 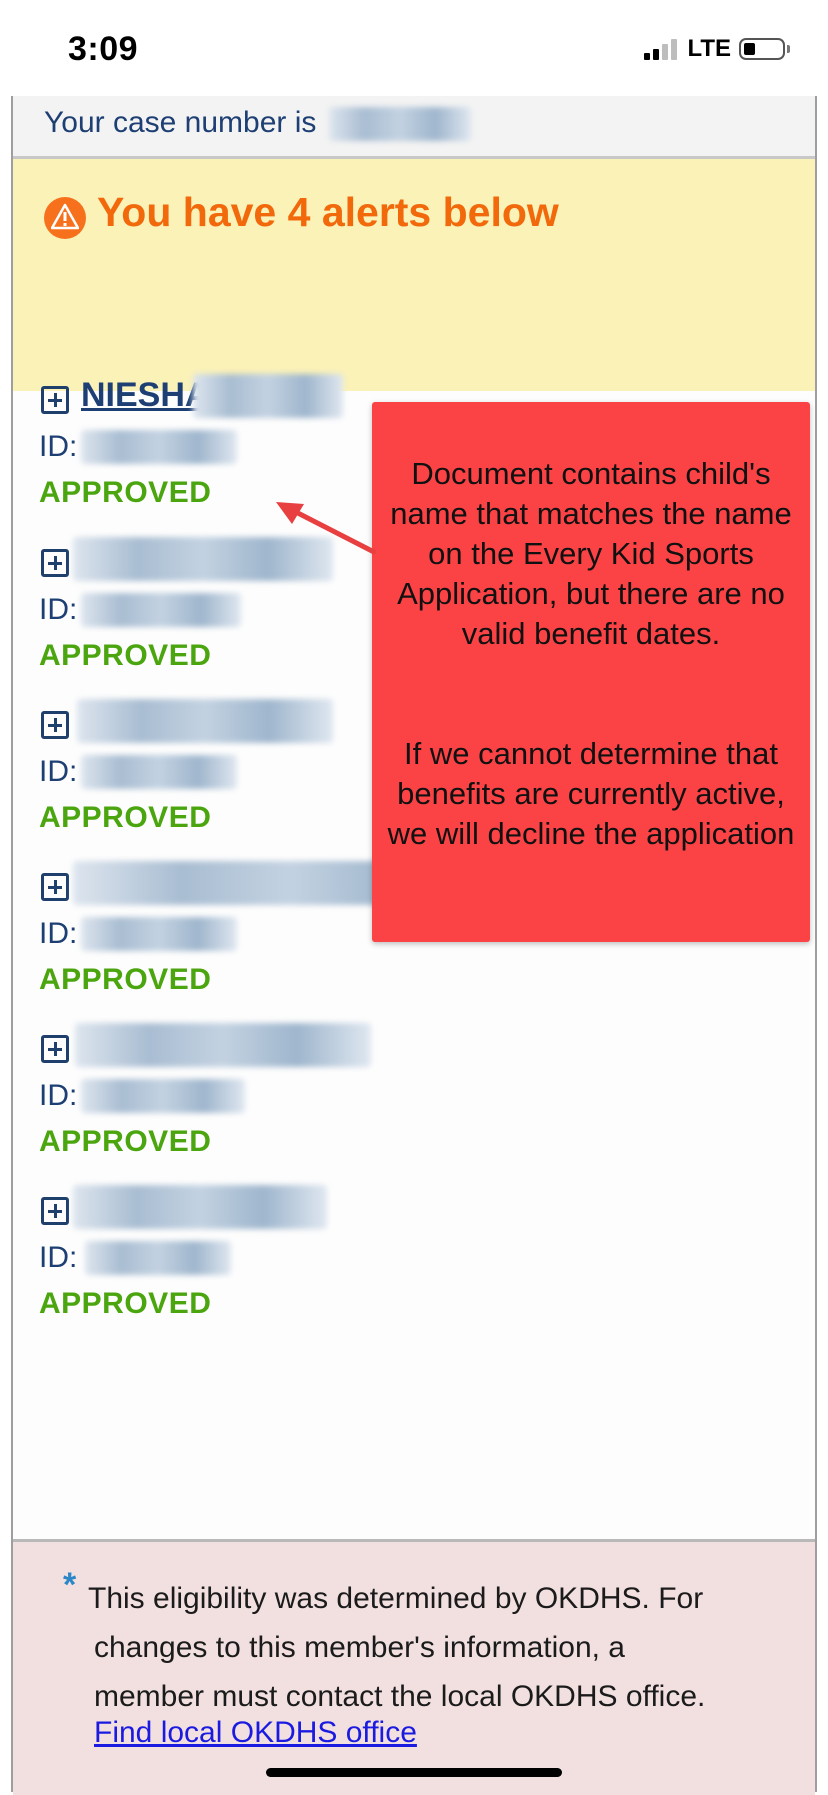 I want to click on footnote-asterisk: *, so click(x=70, y=1585).